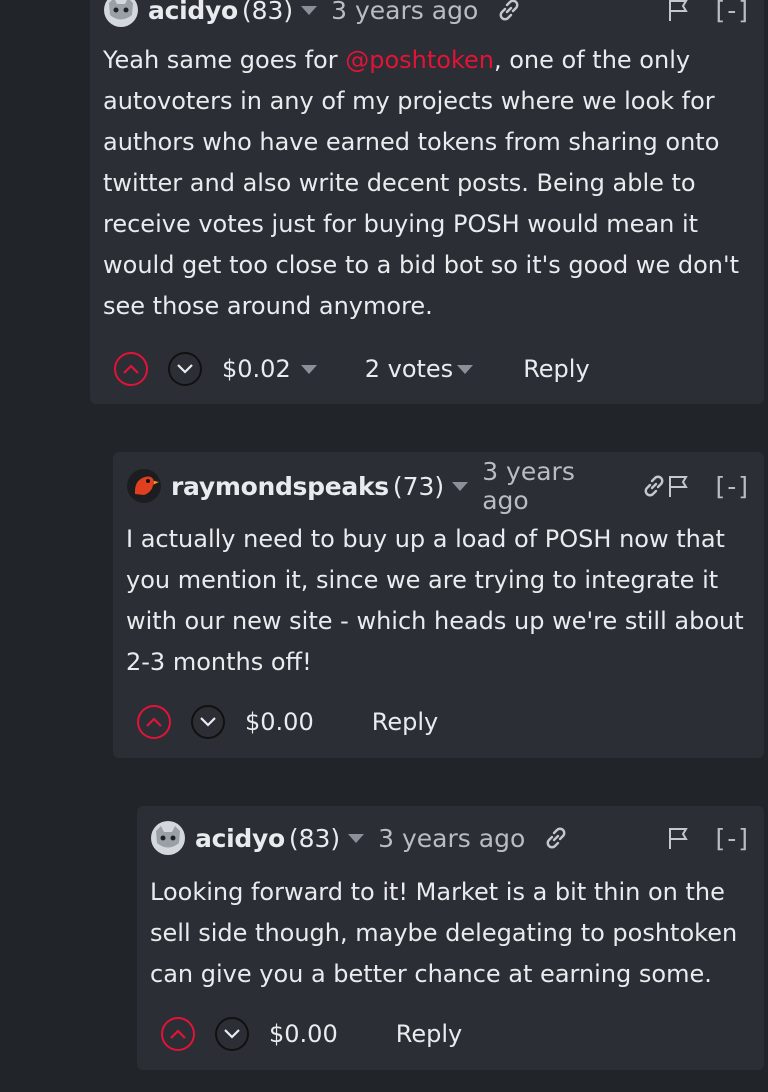  Describe the element at coordinates (352, 369) in the screenshot. I see `comment-actions: $0.02 2 votes Reply` at that location.